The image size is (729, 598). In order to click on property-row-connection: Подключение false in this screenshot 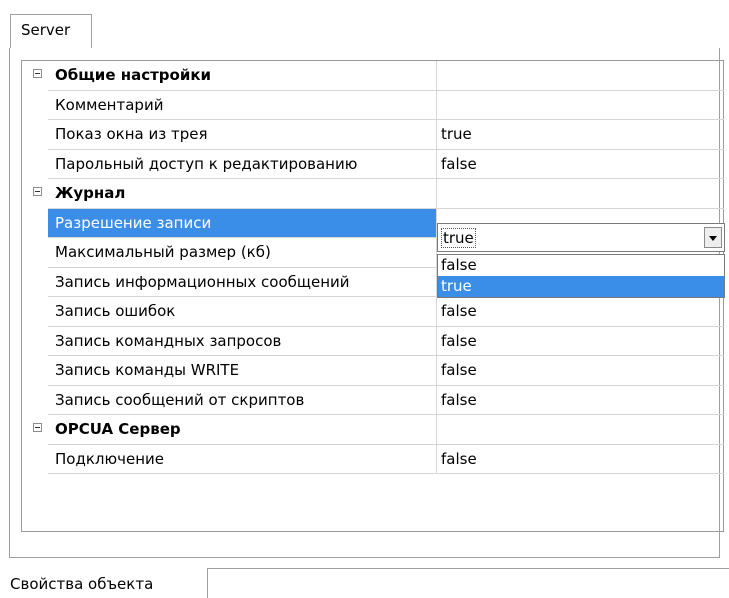, I will do `click(386, 459)`.